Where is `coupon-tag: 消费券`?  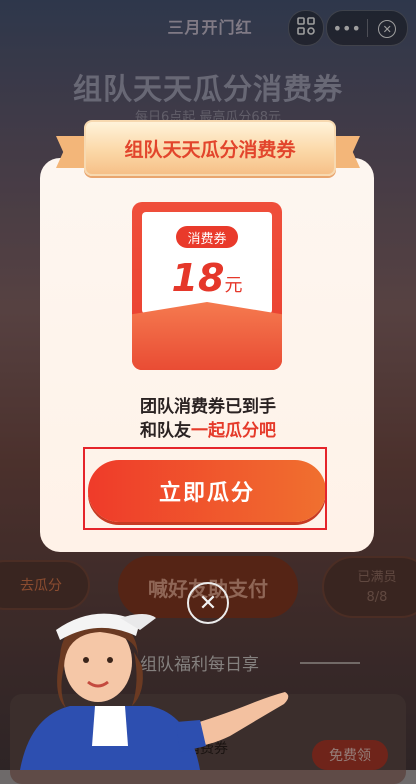
coupon-tag: 消费券 is located at coordinates (207, 237).